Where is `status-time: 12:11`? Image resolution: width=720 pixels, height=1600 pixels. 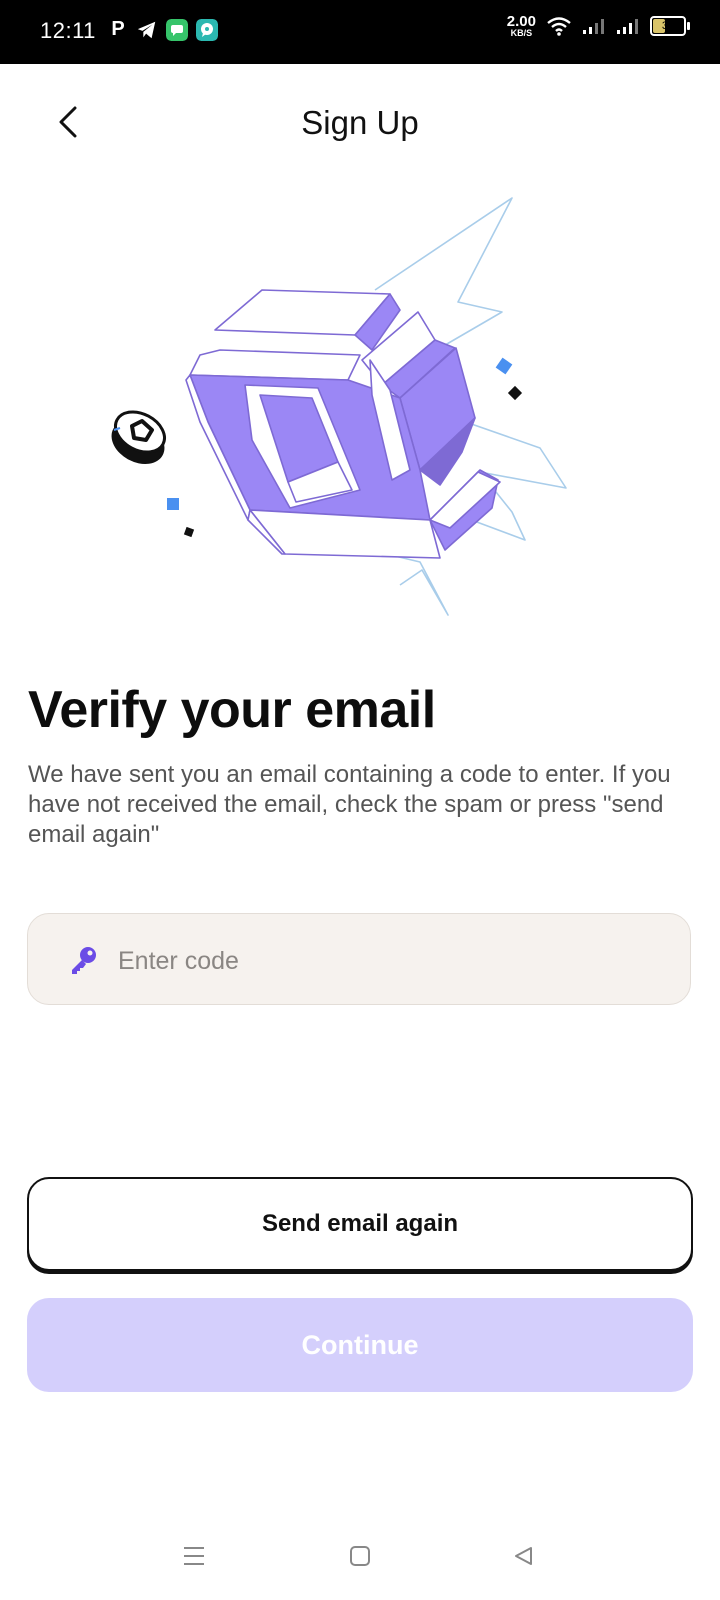
status-time: 12:11 is located at coordinates (68, 30).